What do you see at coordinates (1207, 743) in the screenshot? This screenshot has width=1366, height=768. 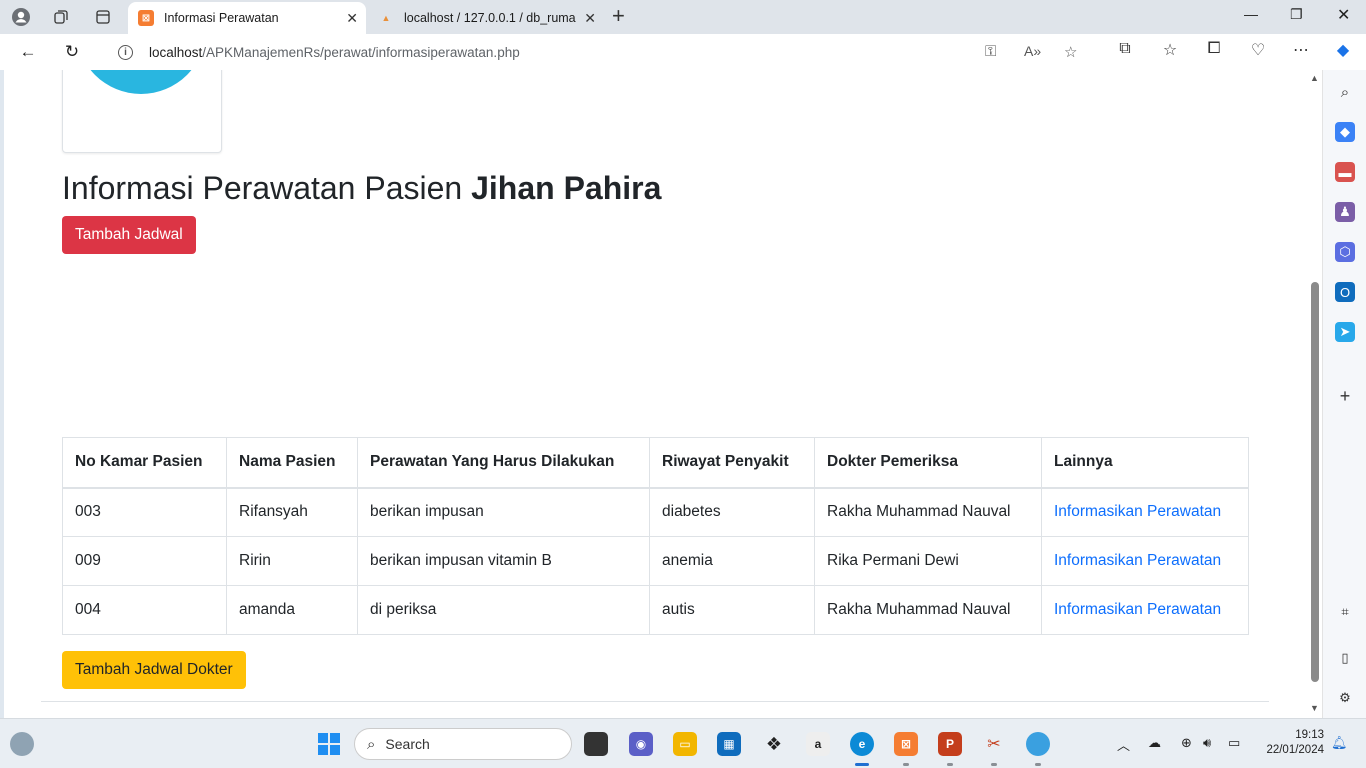 I see `volume-icon: 🔊︎` at bounding box center [1207, 743].